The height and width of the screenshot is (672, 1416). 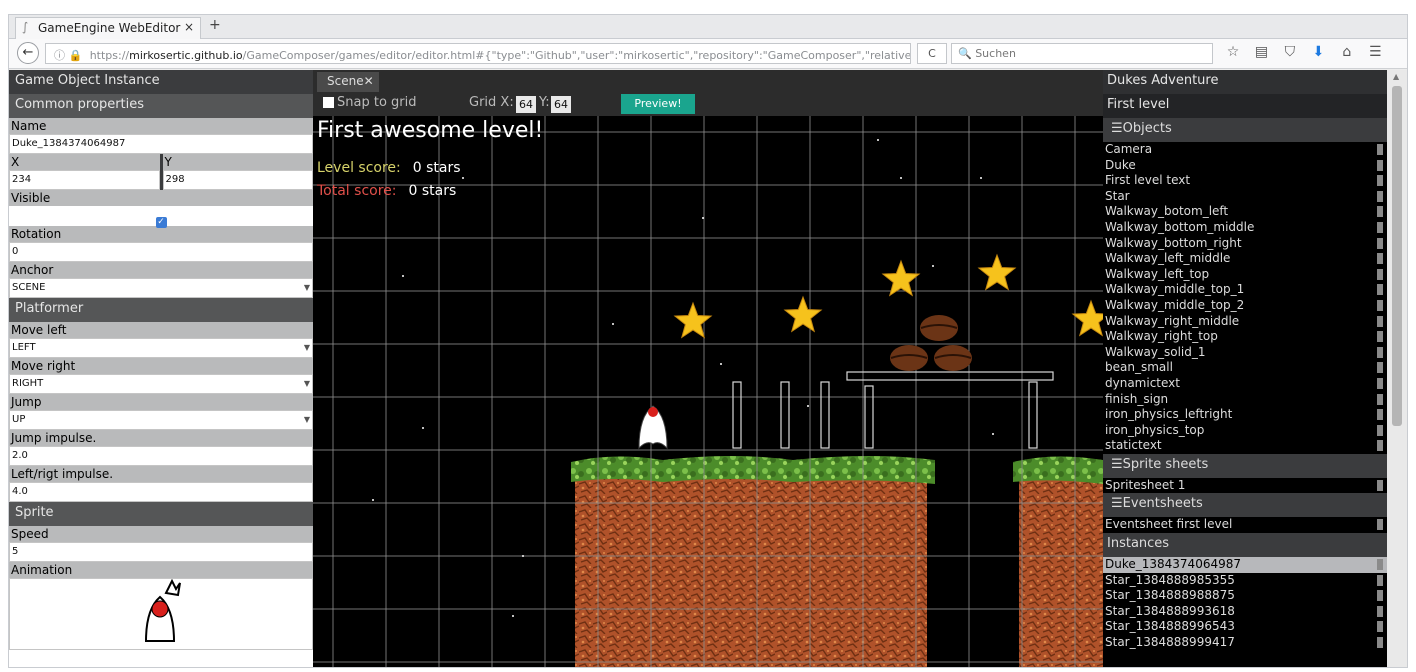 I want to click on eventsheets-header: ☰Eventsheets, so click(x=1245, y=505).